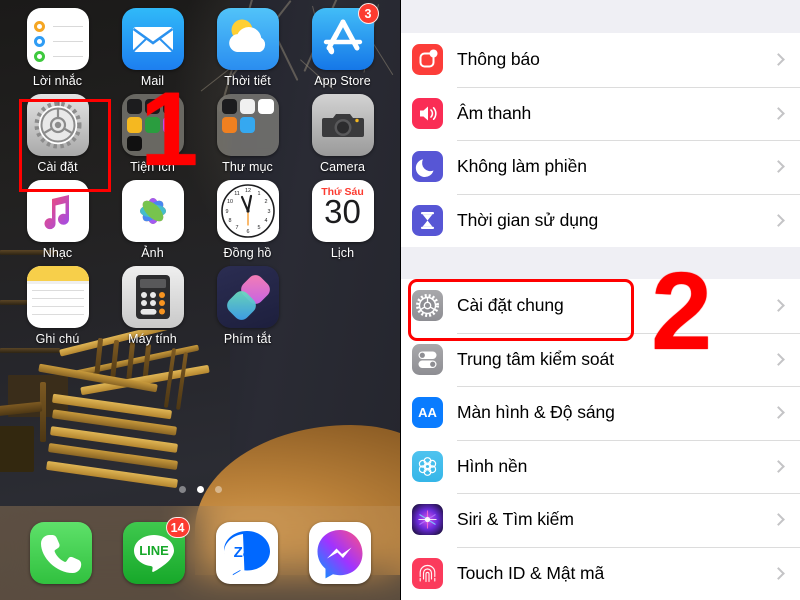  Describe the element at coordinates (57, 339) in the screenshot. I see `app-label: Ghi chú` at that location.